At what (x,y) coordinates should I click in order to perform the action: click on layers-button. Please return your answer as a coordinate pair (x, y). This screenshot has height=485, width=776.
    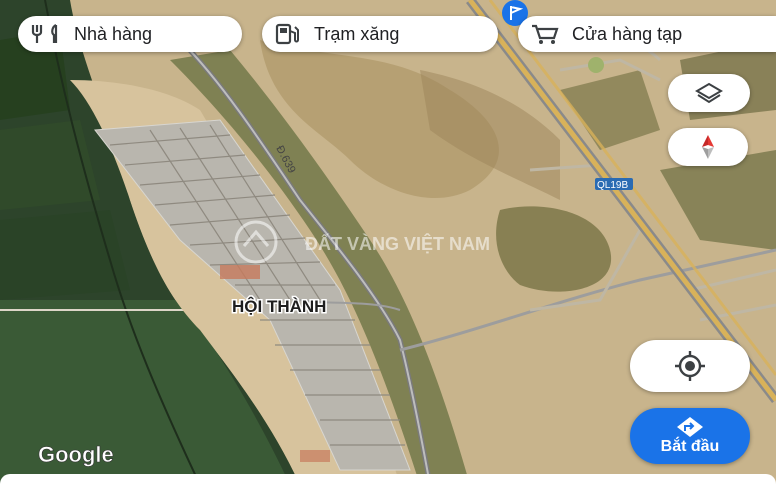
    Looking at the image, I should click on (709, 93).